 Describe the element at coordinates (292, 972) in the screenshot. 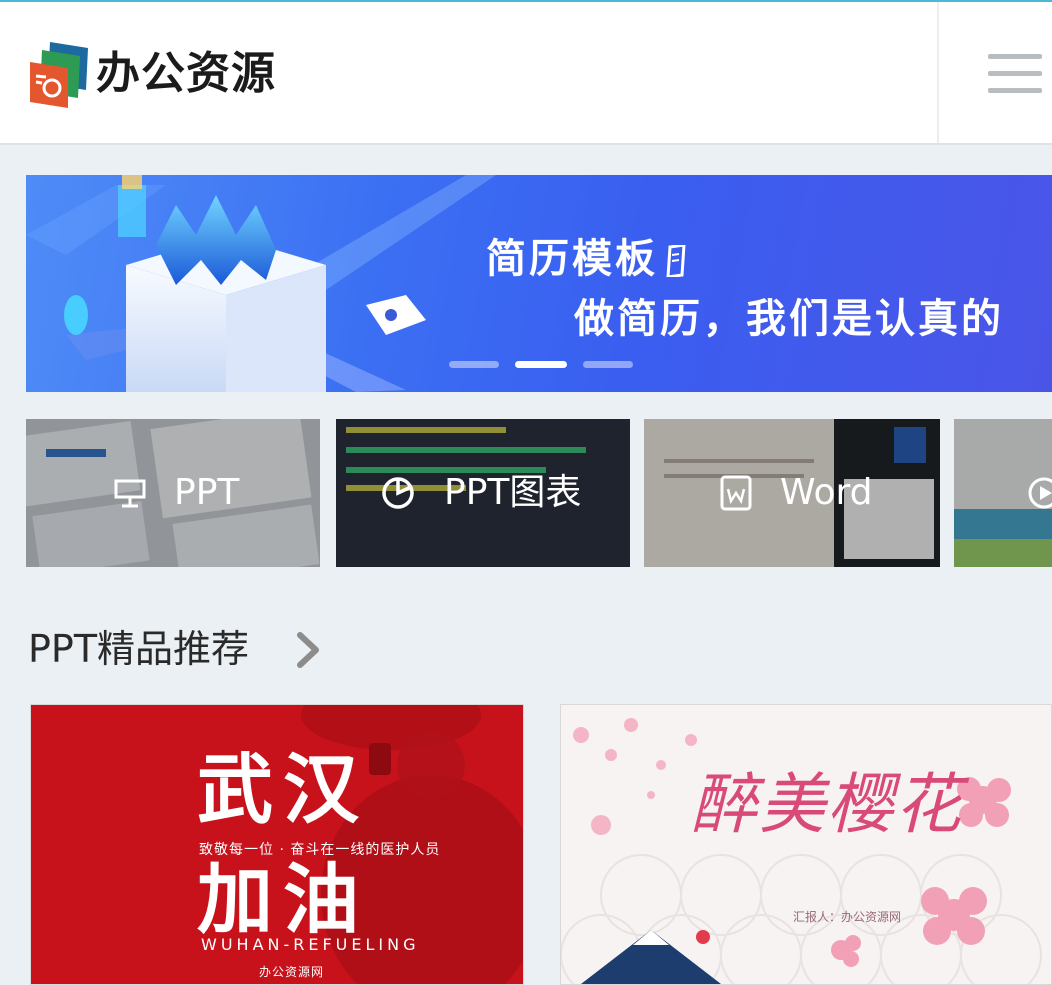

I see `card-source: 办公资源网` at that location.